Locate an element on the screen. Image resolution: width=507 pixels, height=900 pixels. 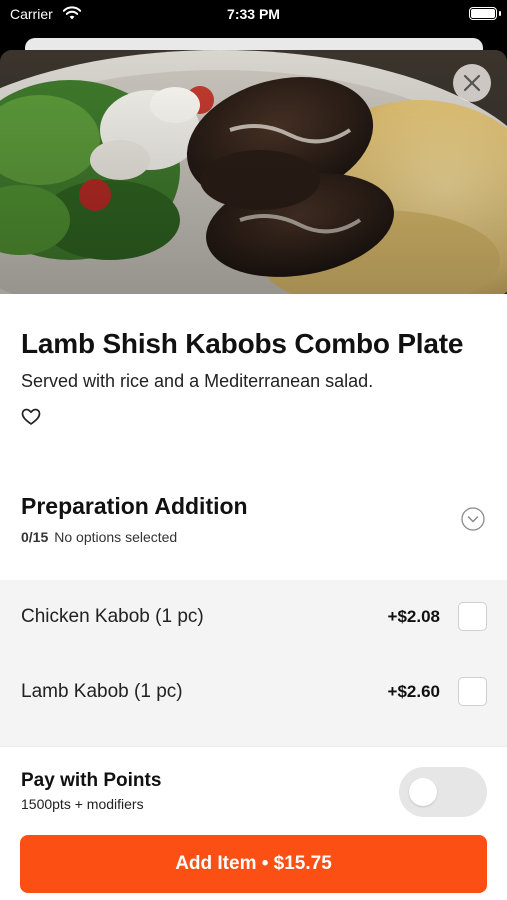
toggle-knob is located at coordinates (423, 792).